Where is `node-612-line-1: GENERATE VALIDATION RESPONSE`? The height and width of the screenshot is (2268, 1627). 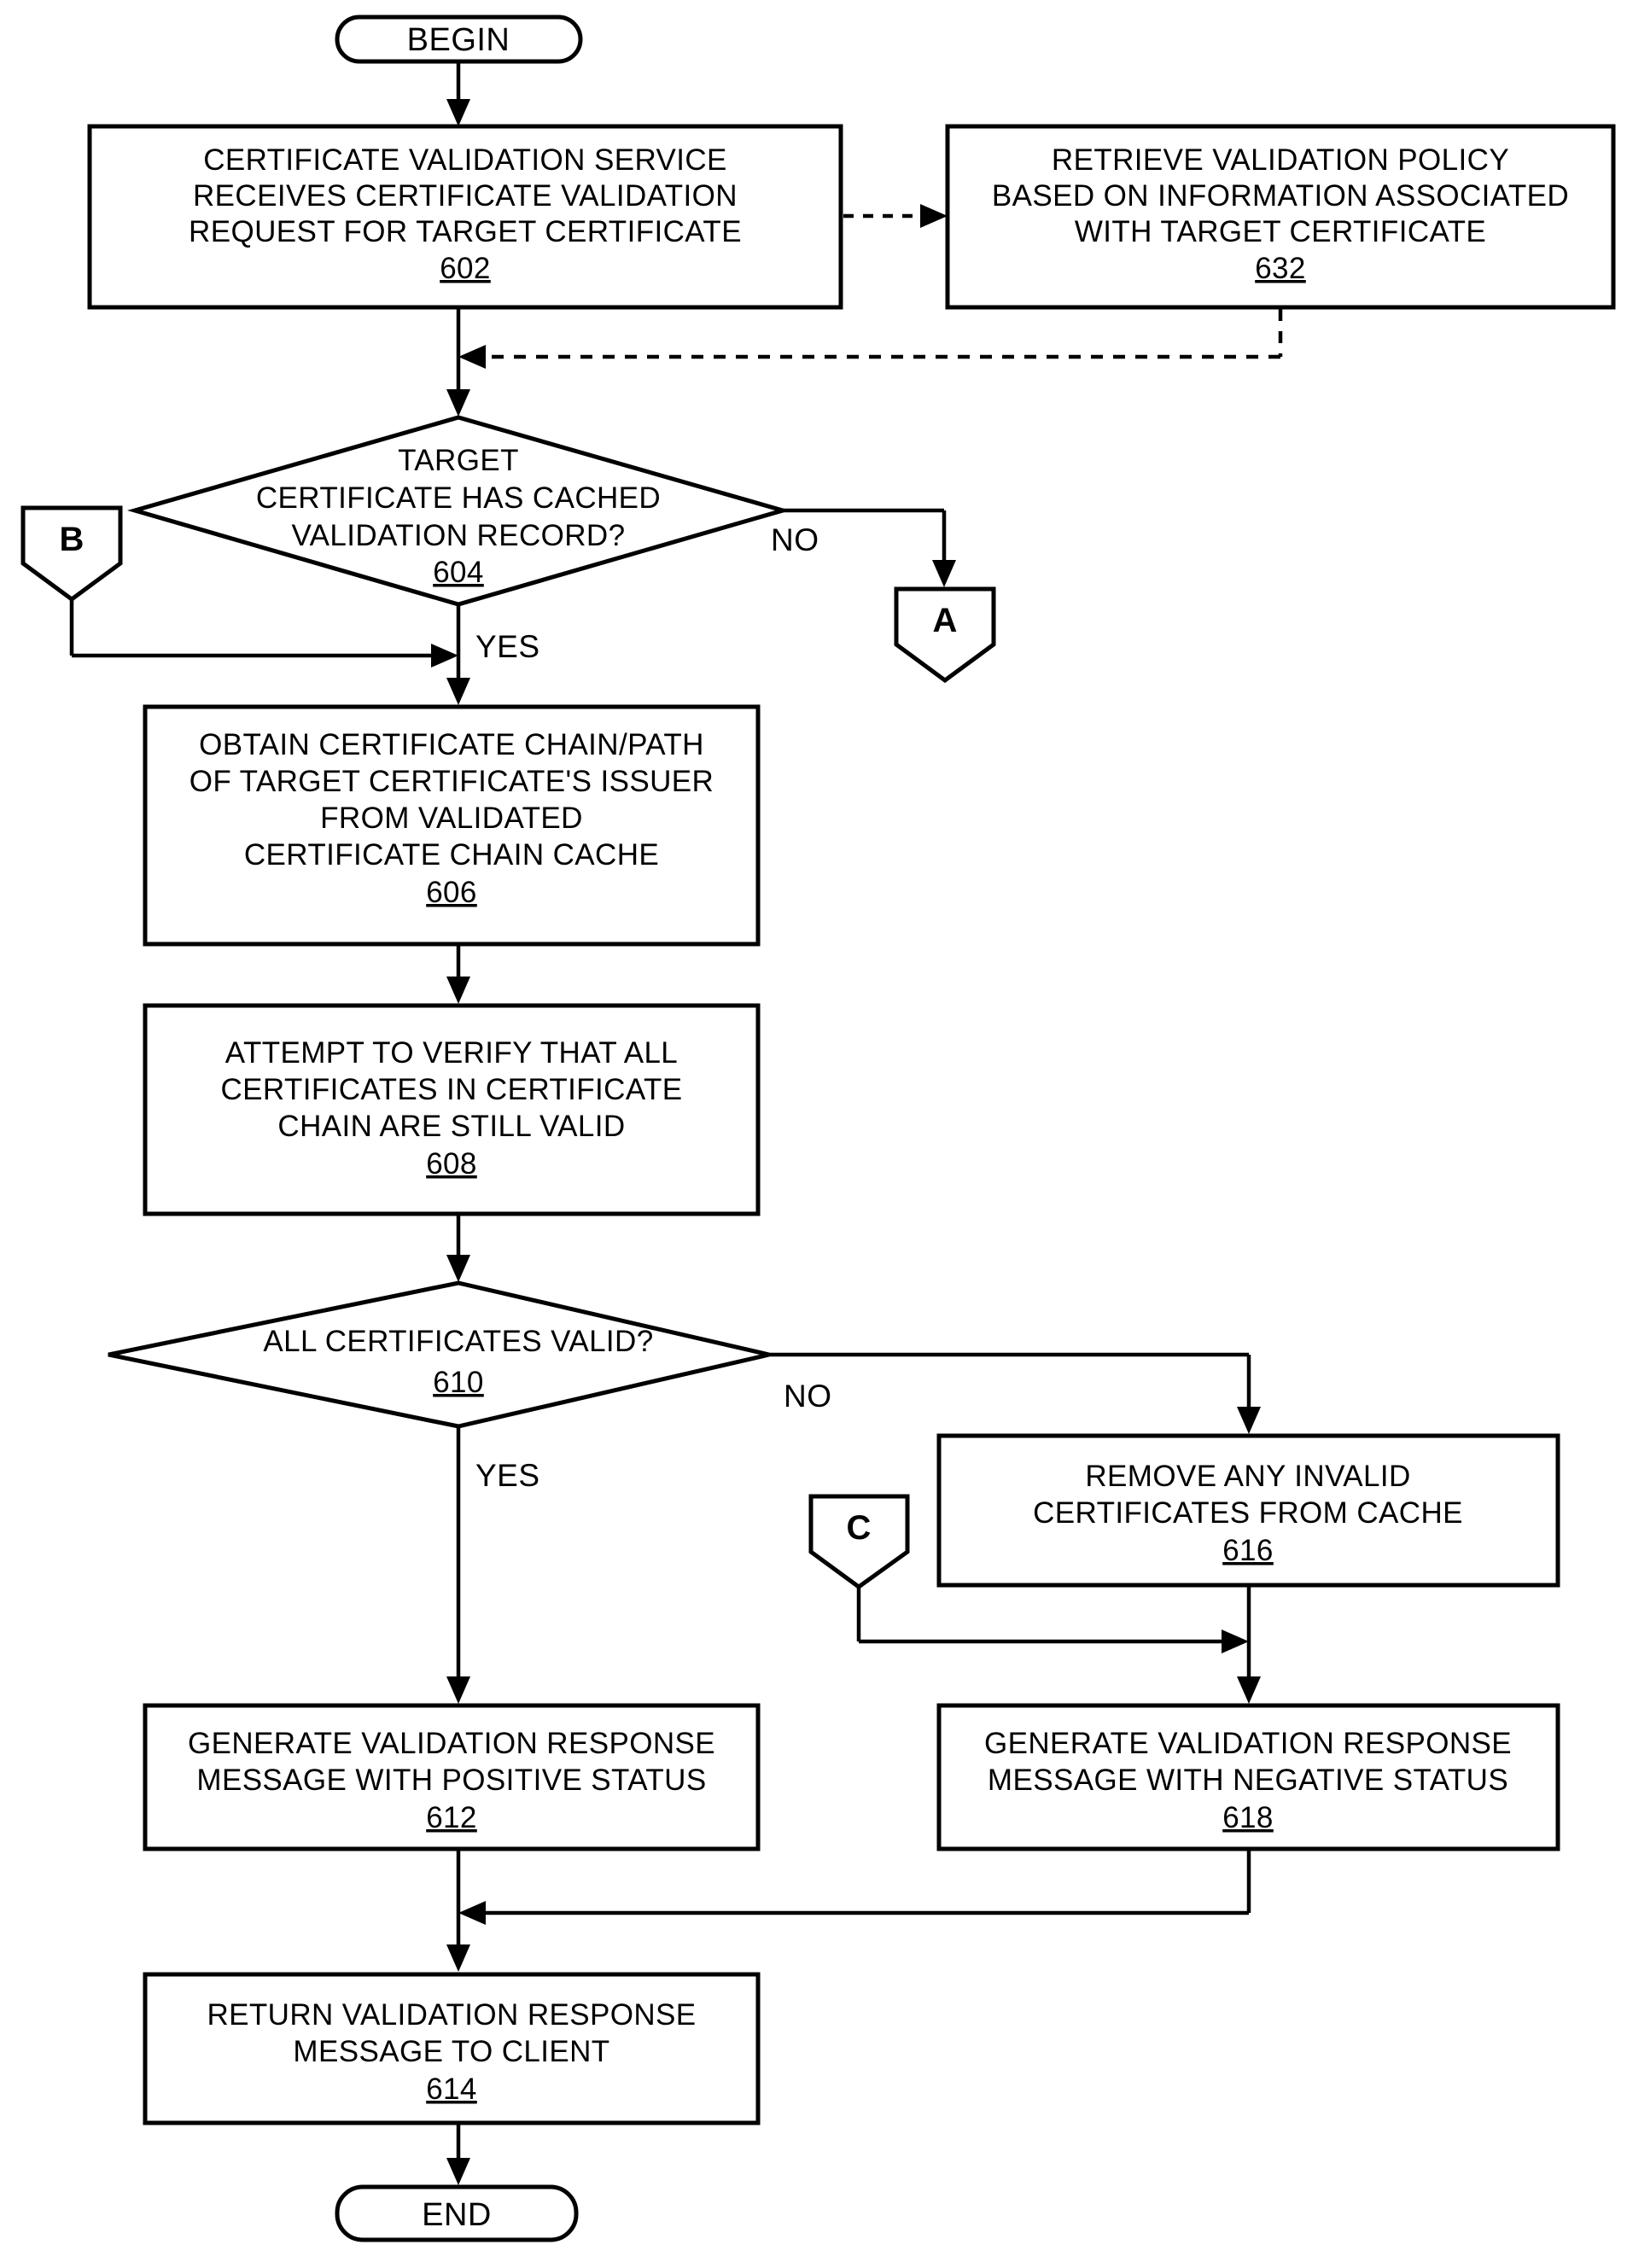 node-612-line-1: GENERATE VALIDATION RESPONSE is located at coordinates (451, 1743).